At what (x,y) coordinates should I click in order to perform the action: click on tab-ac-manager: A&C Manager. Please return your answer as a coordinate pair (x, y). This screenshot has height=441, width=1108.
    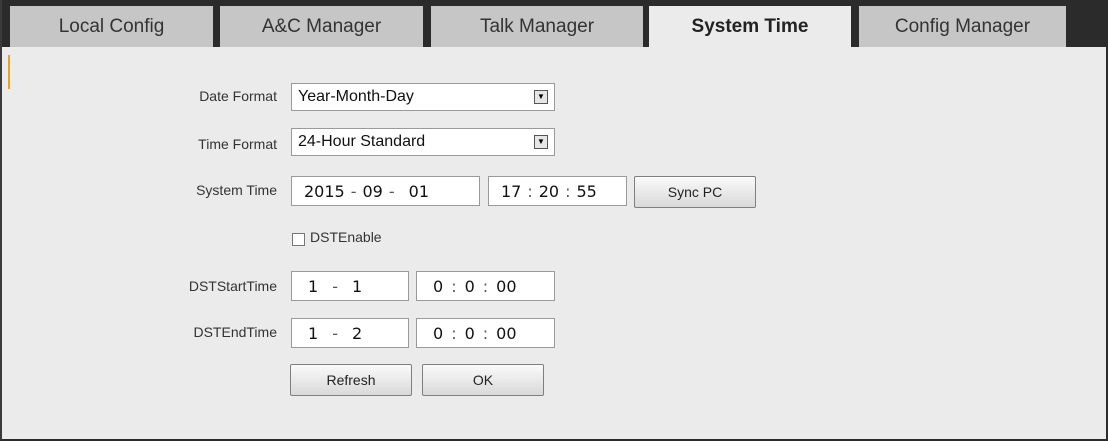
    Looking at the image, I should click on (321, 26).